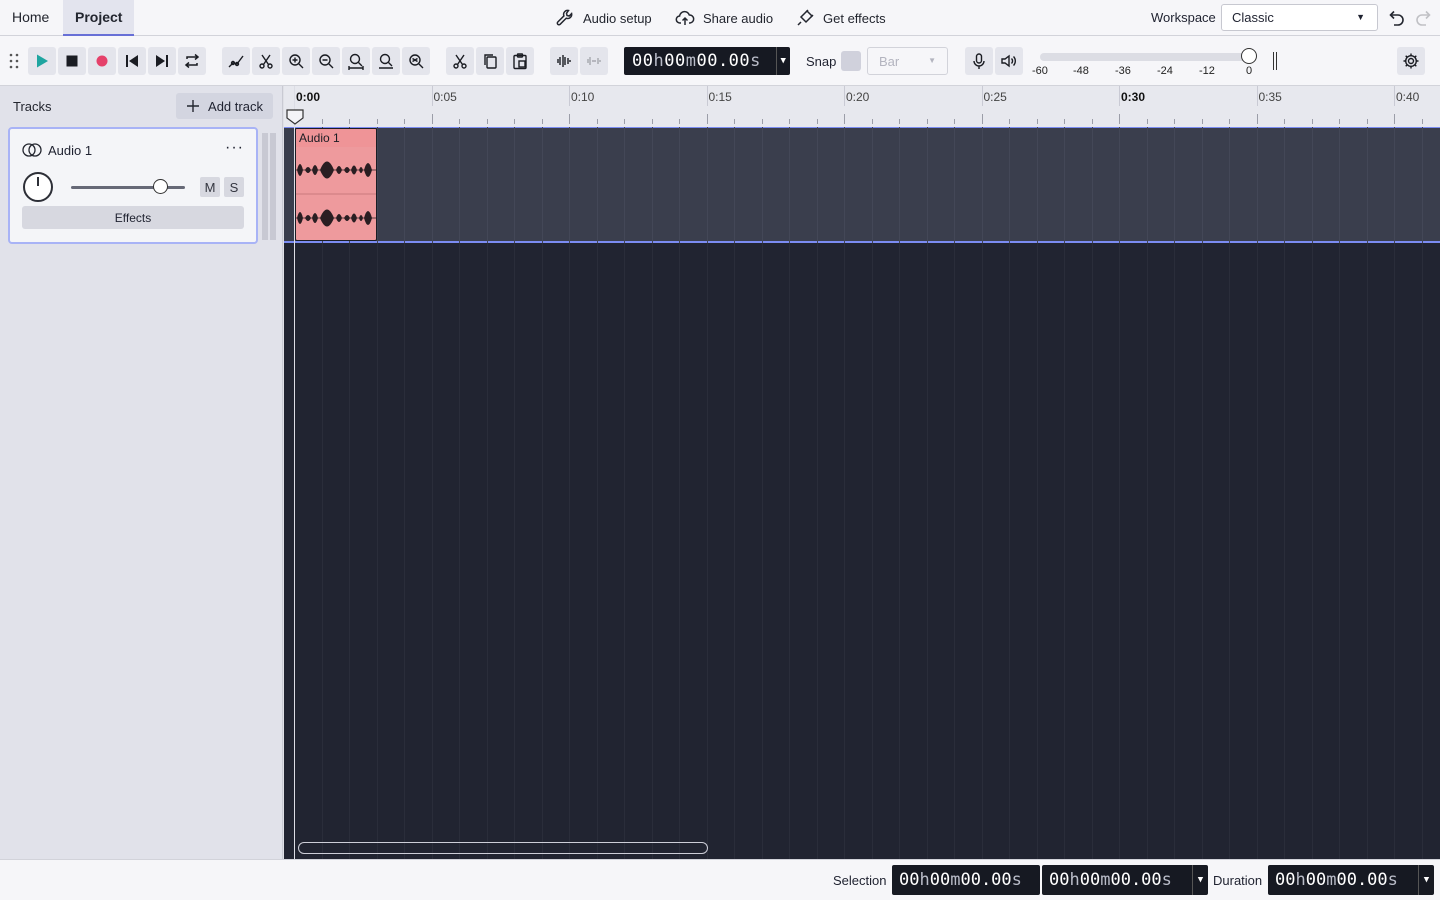 The image size is (1440, 900). Describe the element at coordinates (1145, 57) in the screenshot. I see `playback-volume-slider` at that location.